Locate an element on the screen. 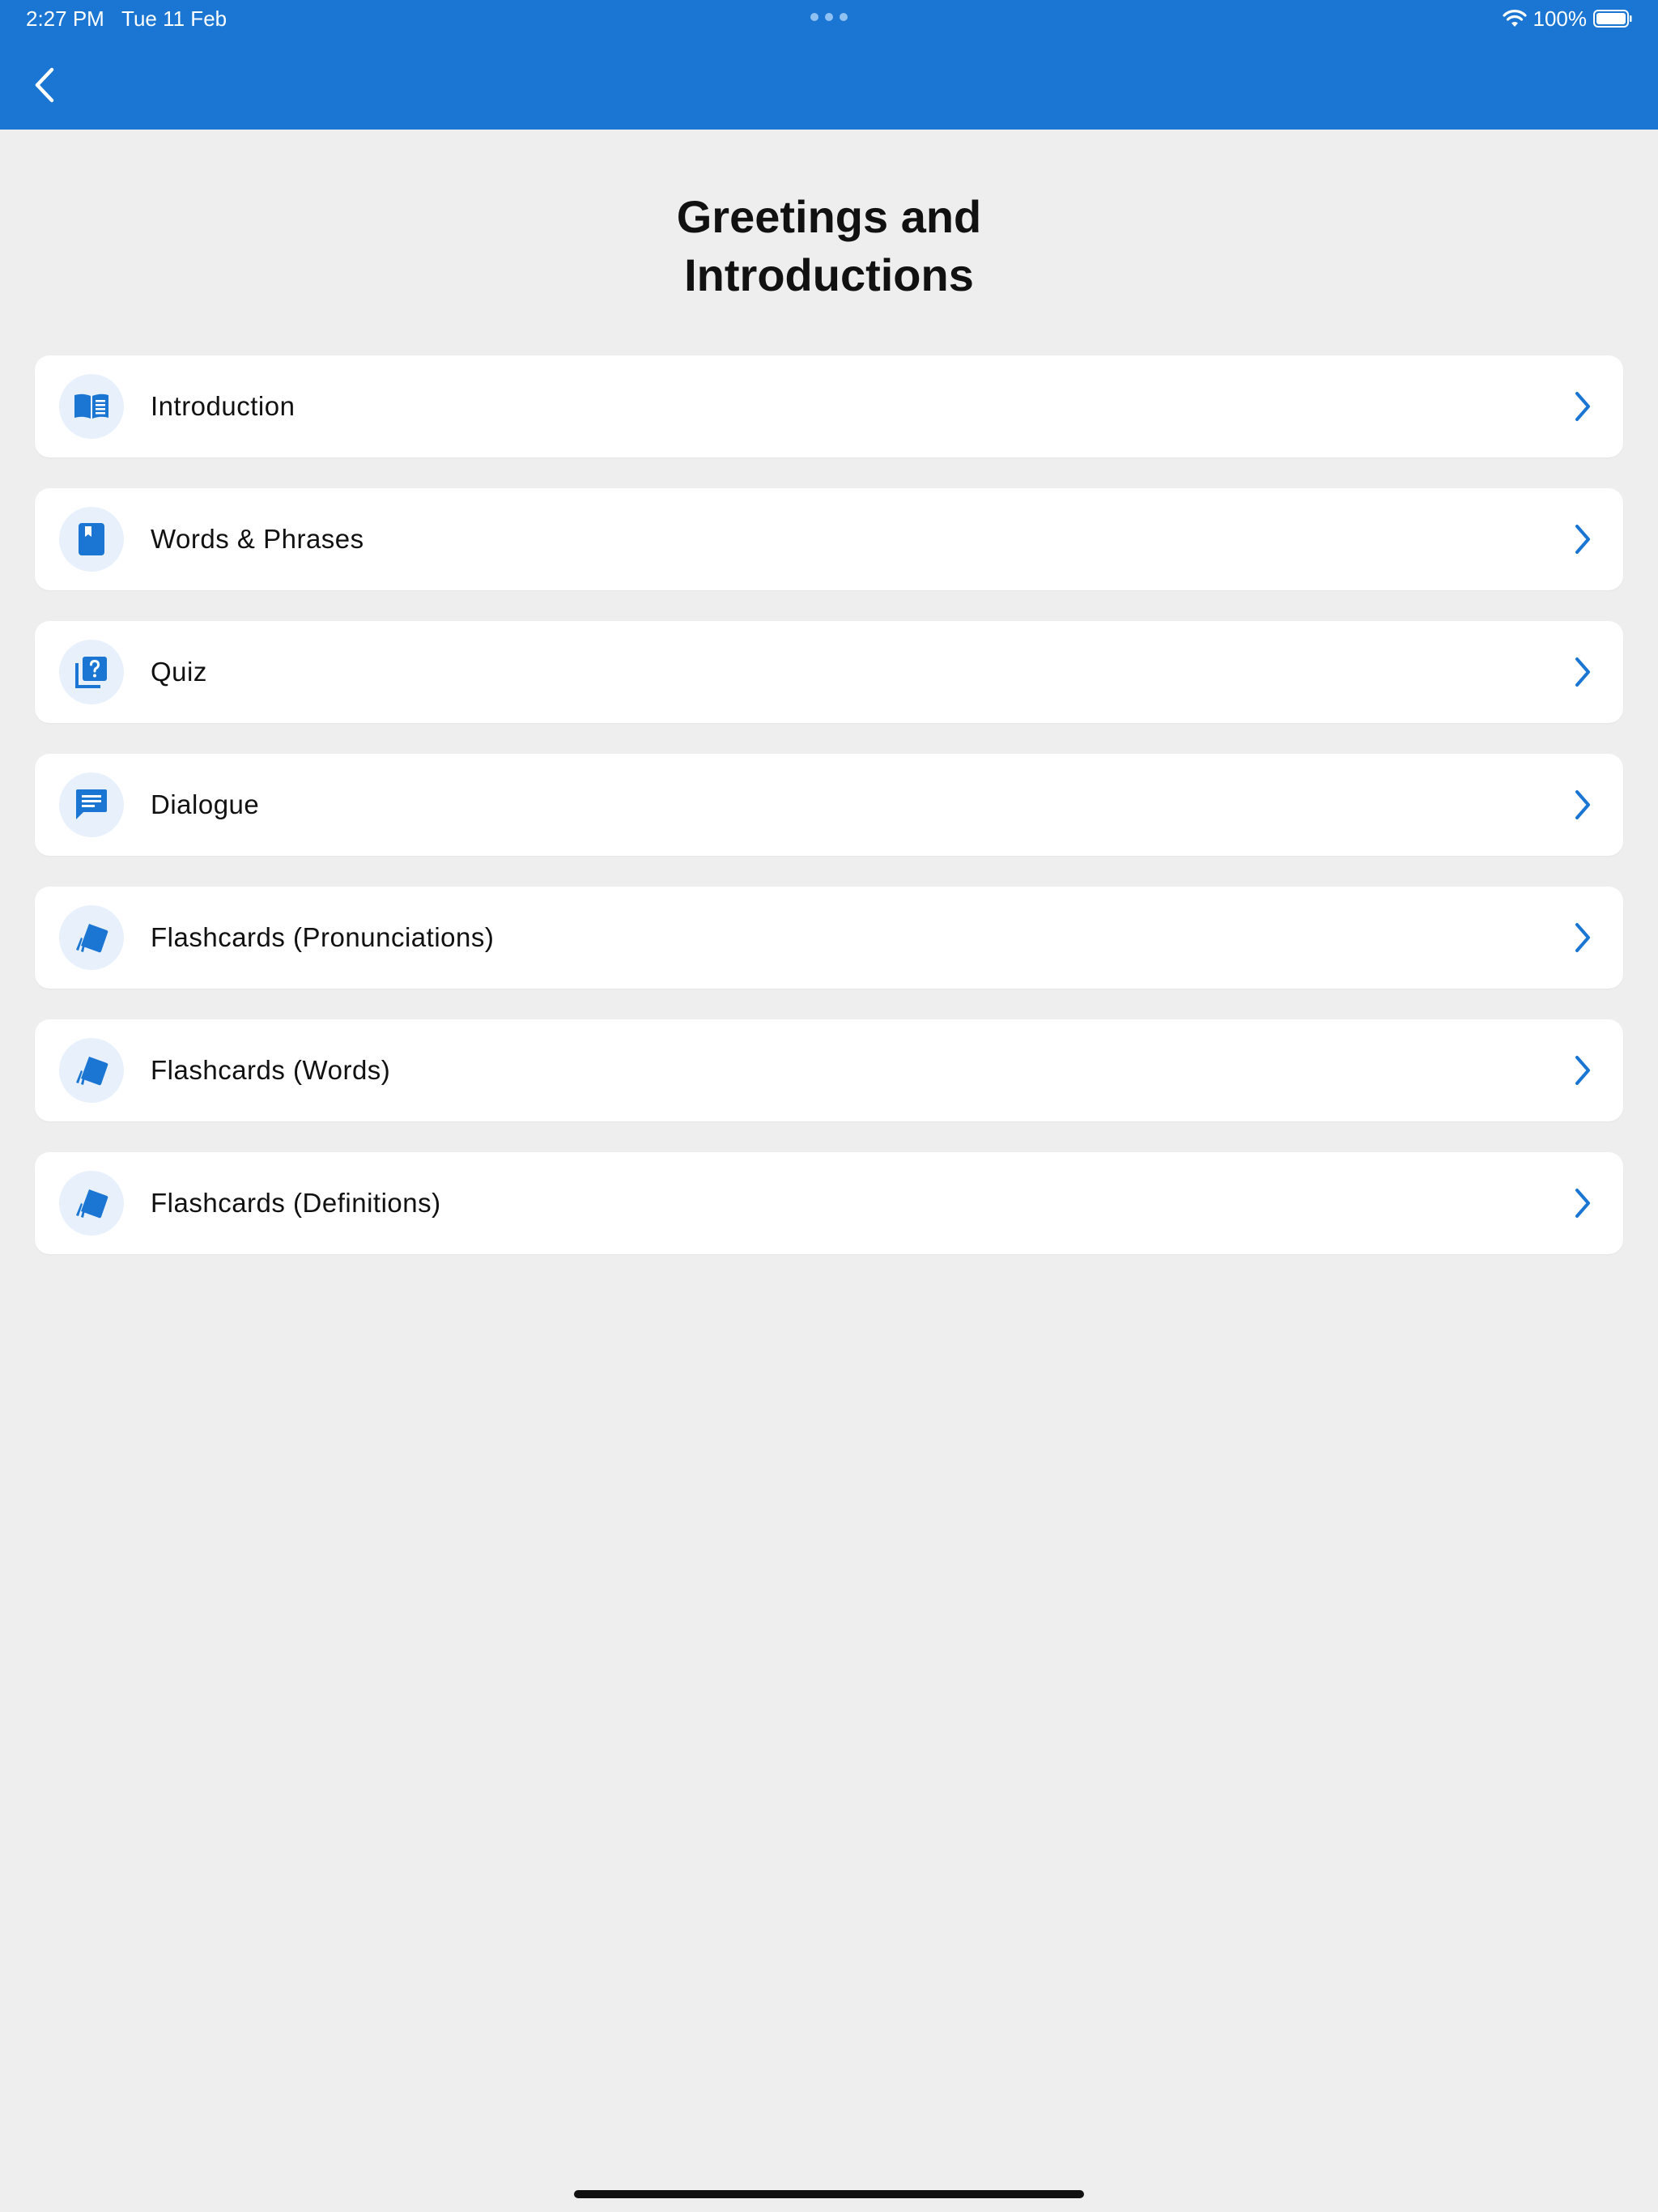 The width and height of the screenshot is (1658, 2212). page-title-line-1: Greetings and is located at coordinates (829, 217).